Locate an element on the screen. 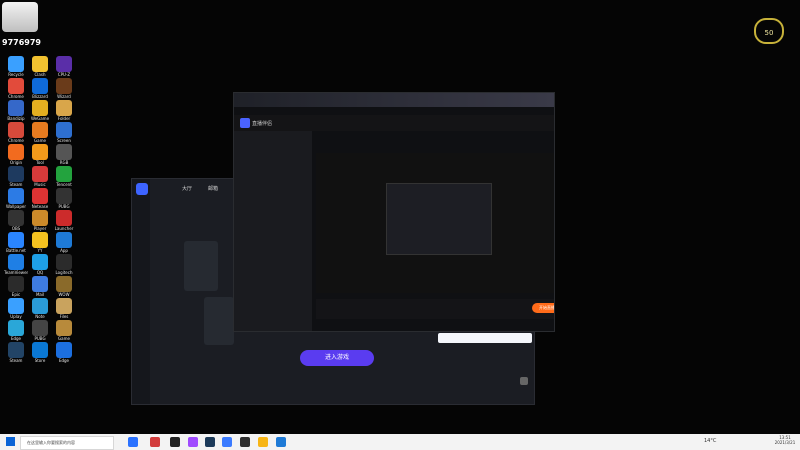 The image size is (800, 450). desktop-icon: Launcher is located at coordinates (64, 220).